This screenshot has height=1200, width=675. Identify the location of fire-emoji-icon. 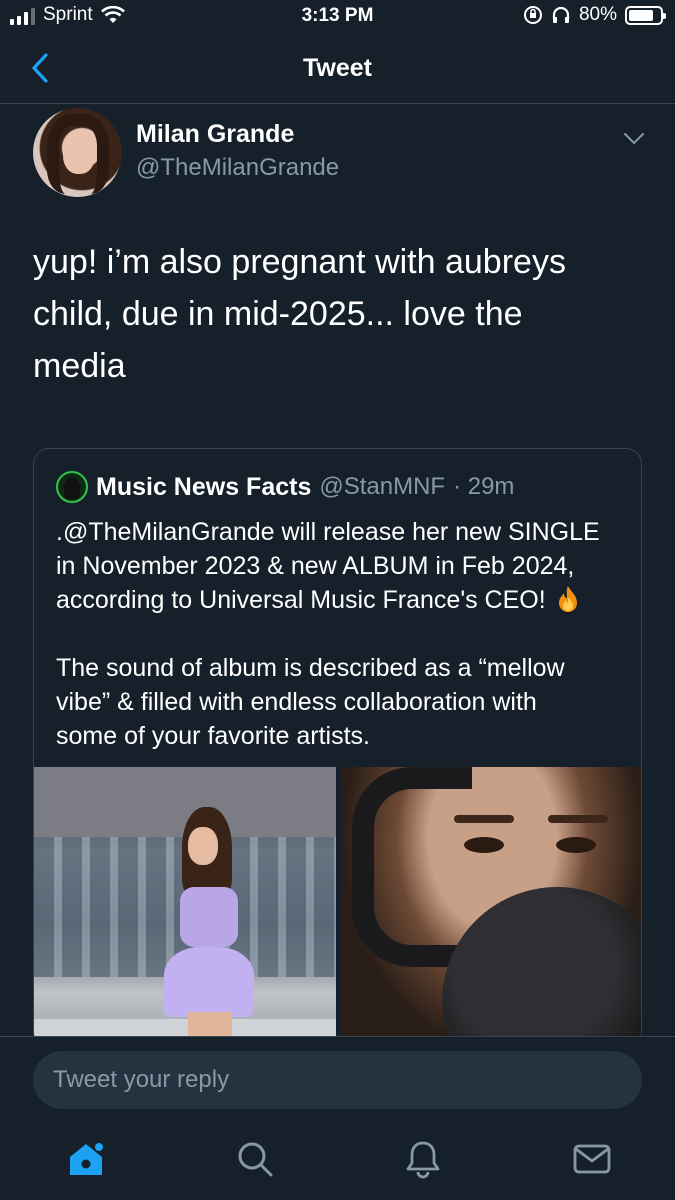
(567, 599).